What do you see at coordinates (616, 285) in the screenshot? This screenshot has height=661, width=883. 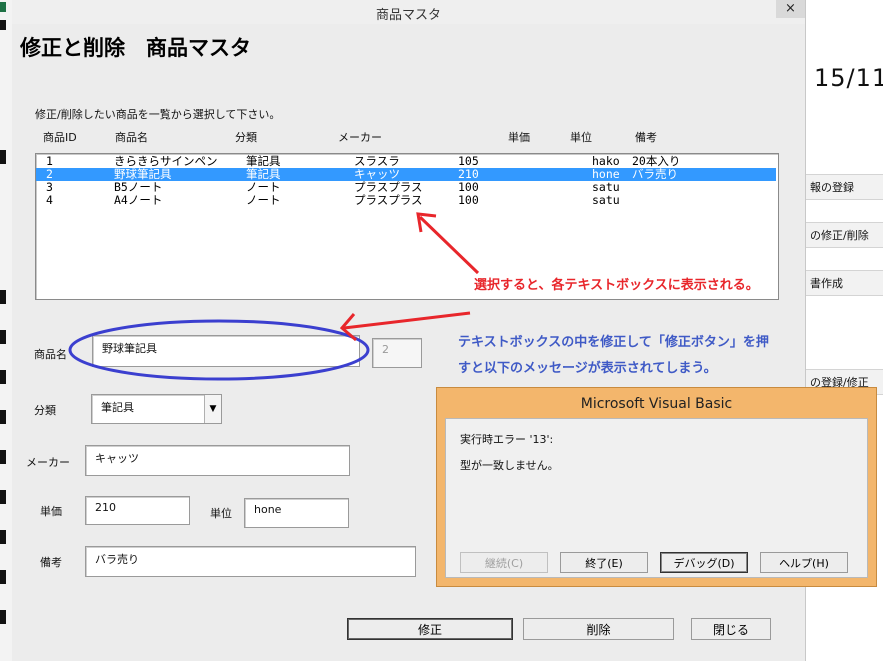 I see `red-annotation-text: 選択すると、各テキストボックスに表示される。` at bounding box center [616, 285].